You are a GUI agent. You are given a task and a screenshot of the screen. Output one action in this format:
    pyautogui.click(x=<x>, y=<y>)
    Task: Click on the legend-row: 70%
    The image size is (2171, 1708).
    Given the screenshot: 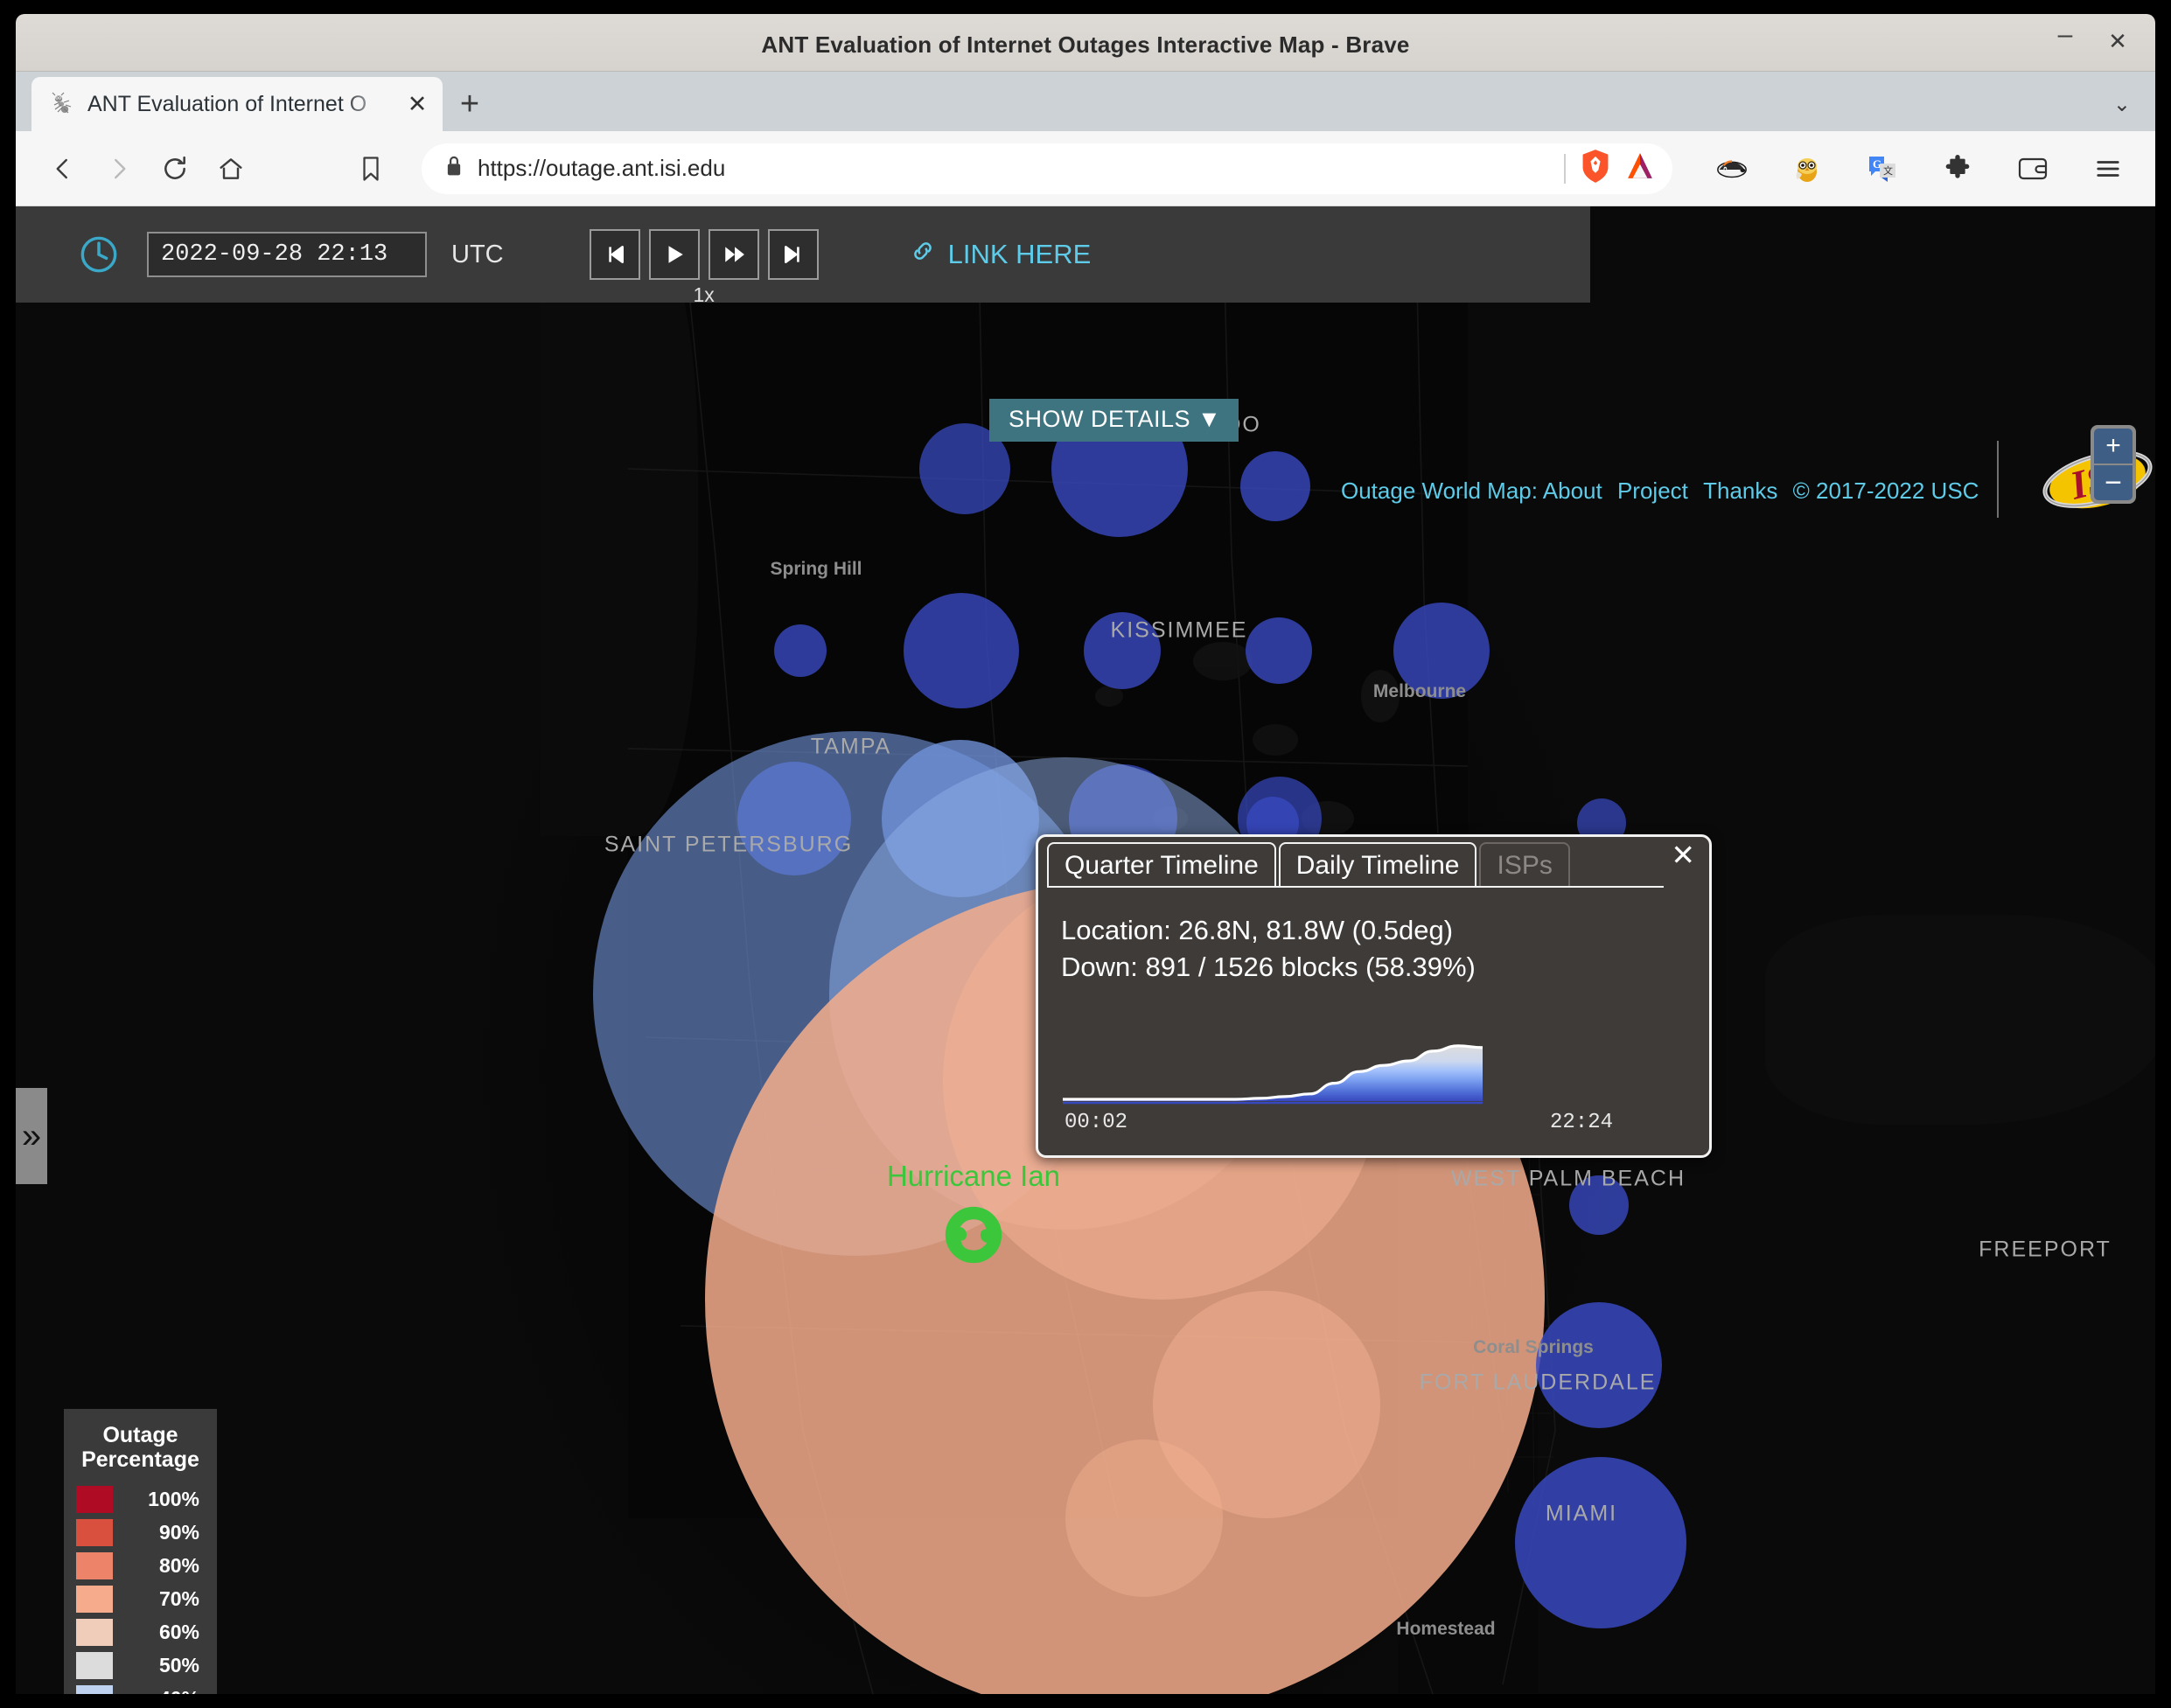 What is the action you would take?
    pyautogui.click(x=141, y=1599)
    